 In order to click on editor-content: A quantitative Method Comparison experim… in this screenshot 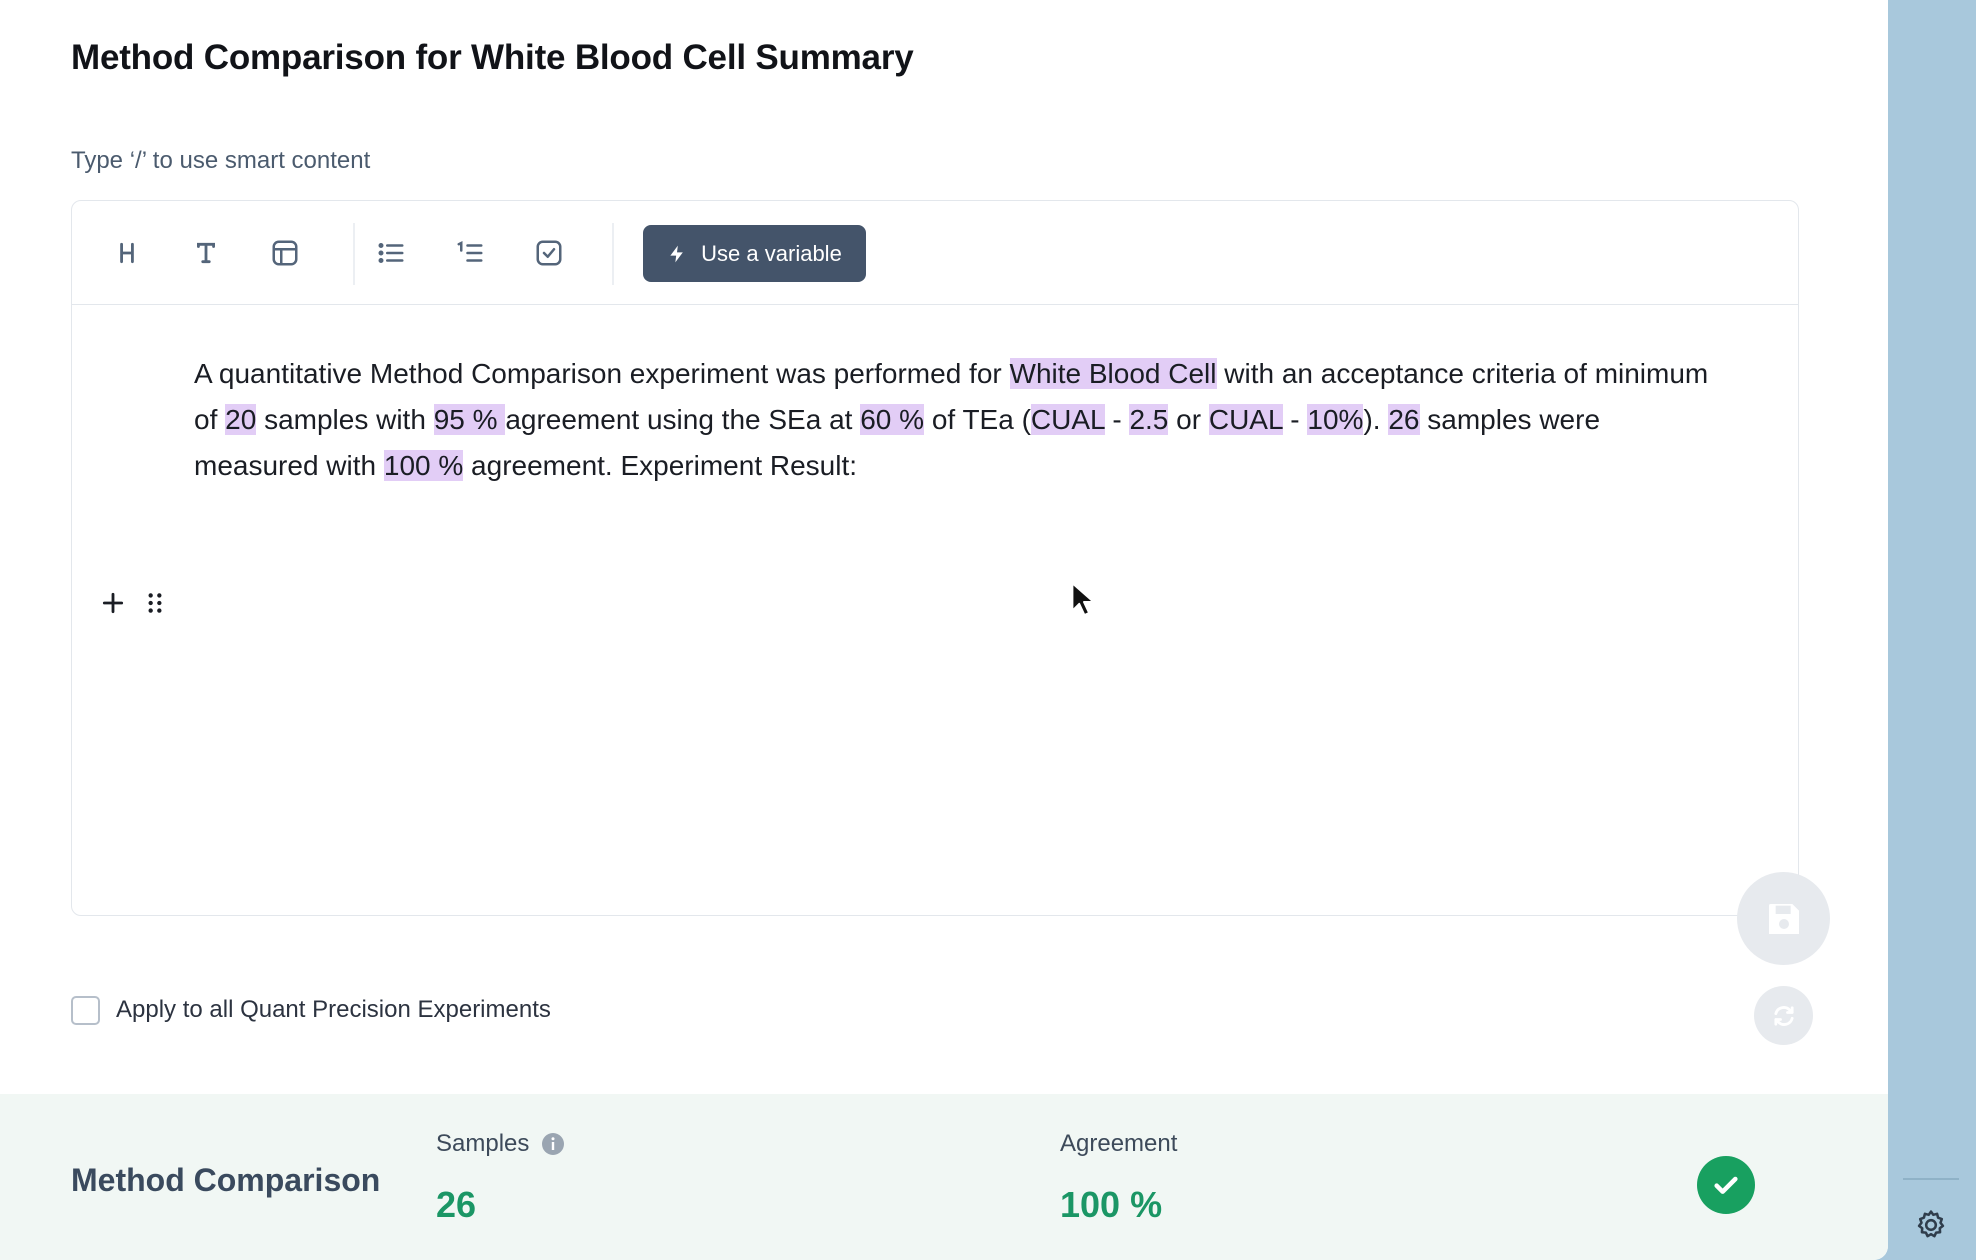, I will do `click(954, 420)`.